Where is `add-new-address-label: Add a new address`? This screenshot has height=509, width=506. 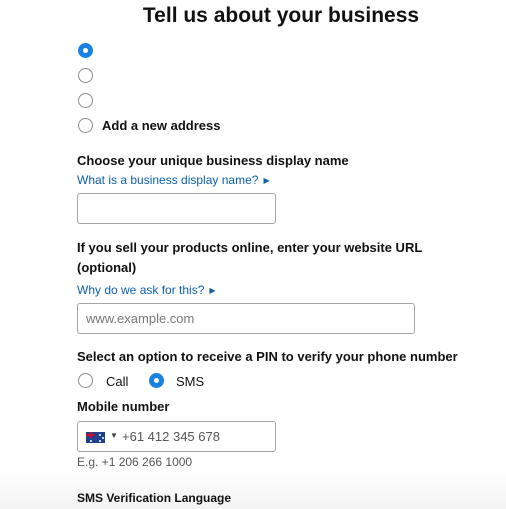 add-new-address-label: Add a new address is located at coordinates (161, 125).